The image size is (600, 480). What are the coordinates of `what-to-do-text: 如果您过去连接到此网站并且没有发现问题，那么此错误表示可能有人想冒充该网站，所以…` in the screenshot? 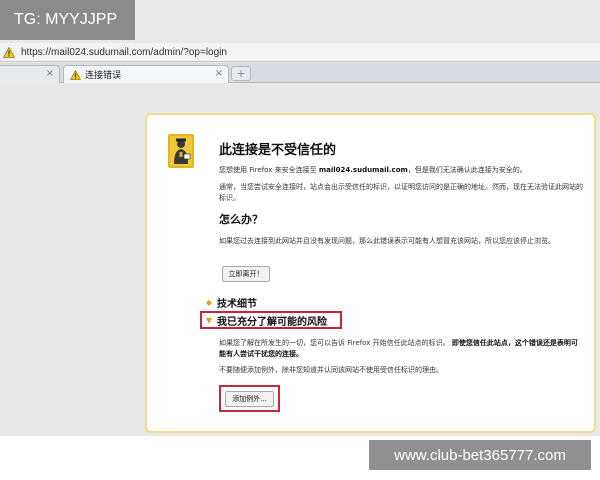 It's located at (387, 241).